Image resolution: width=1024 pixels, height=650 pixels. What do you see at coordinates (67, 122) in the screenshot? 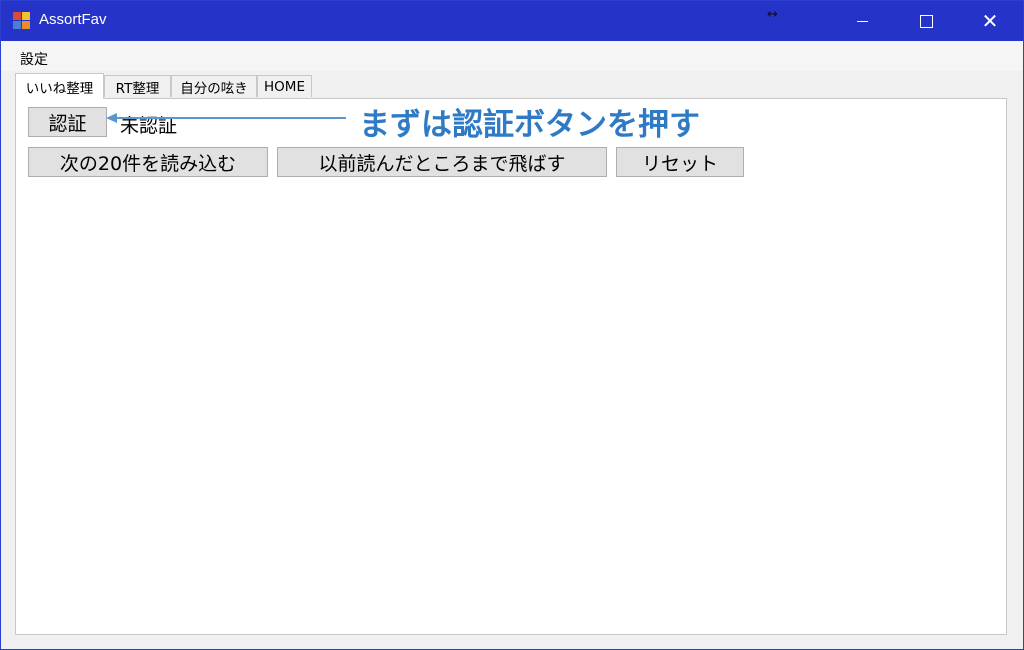
I see `auth-button: 認証` at bounding box center [67, 122].